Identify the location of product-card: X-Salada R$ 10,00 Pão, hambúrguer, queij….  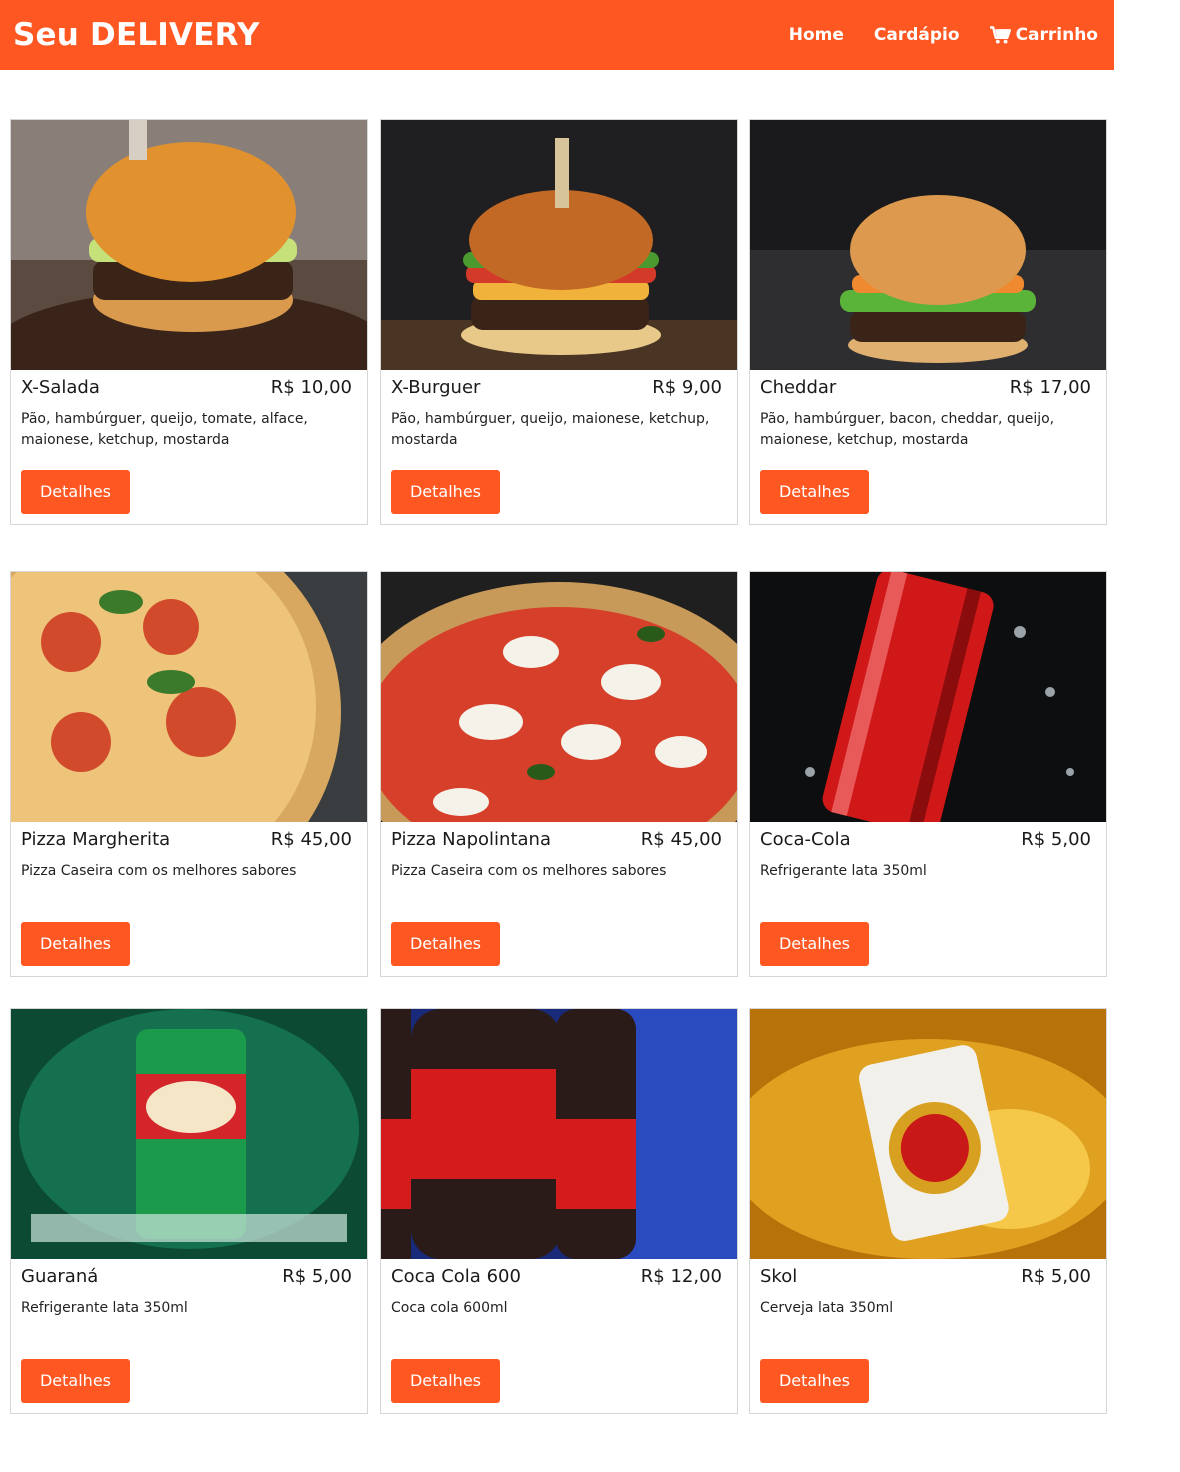
(189, 322).